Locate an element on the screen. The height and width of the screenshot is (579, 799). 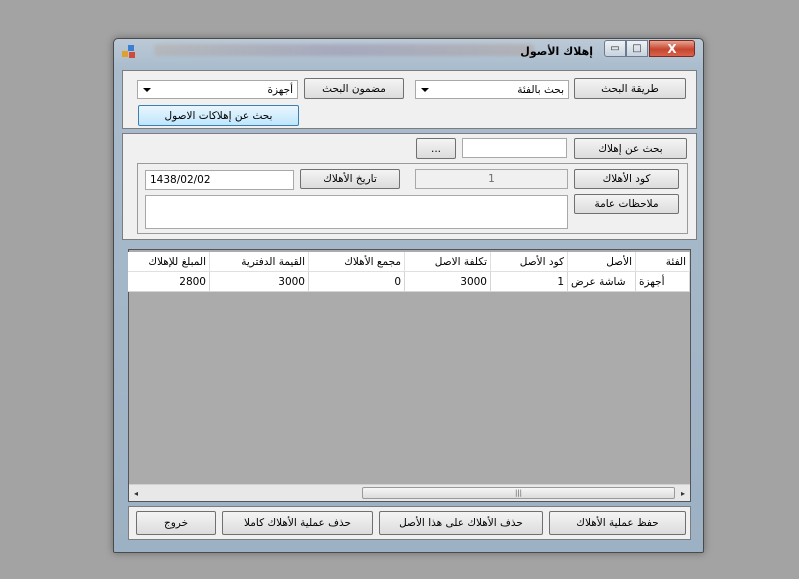
close-button: X is located at coordinates (672, 48).